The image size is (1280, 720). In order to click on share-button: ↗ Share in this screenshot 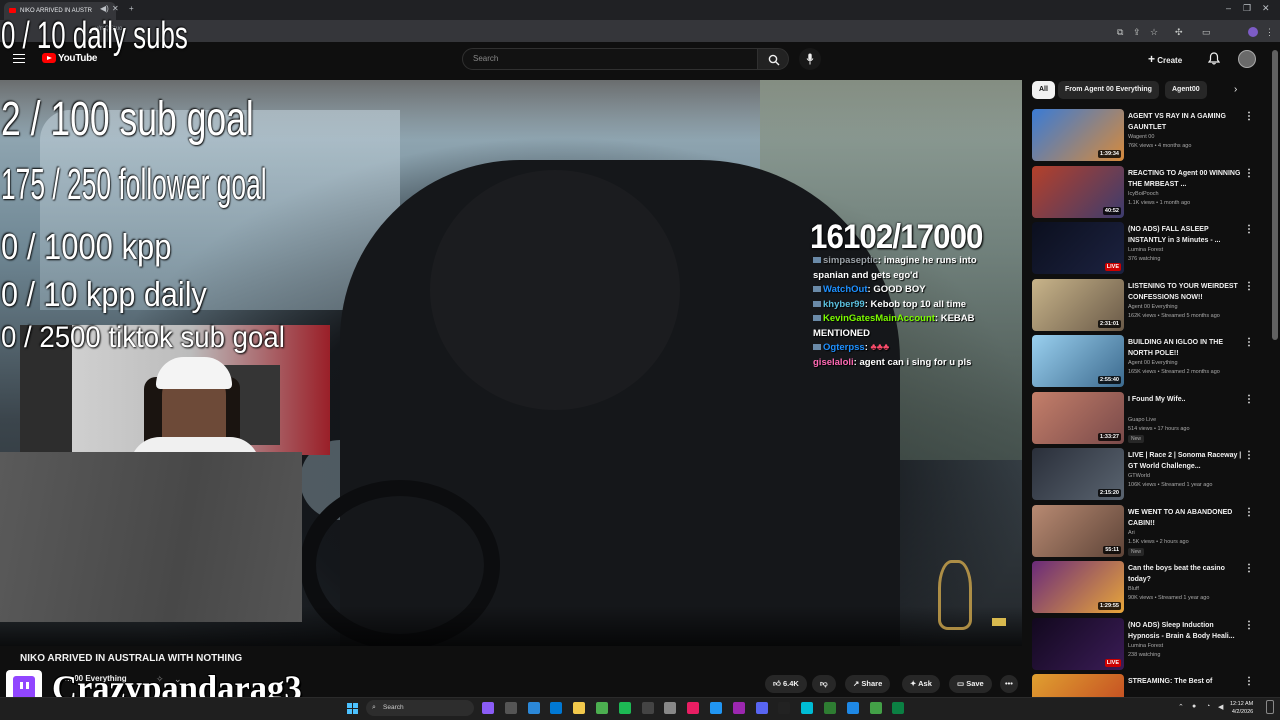, I will do `click(868, 684)`.